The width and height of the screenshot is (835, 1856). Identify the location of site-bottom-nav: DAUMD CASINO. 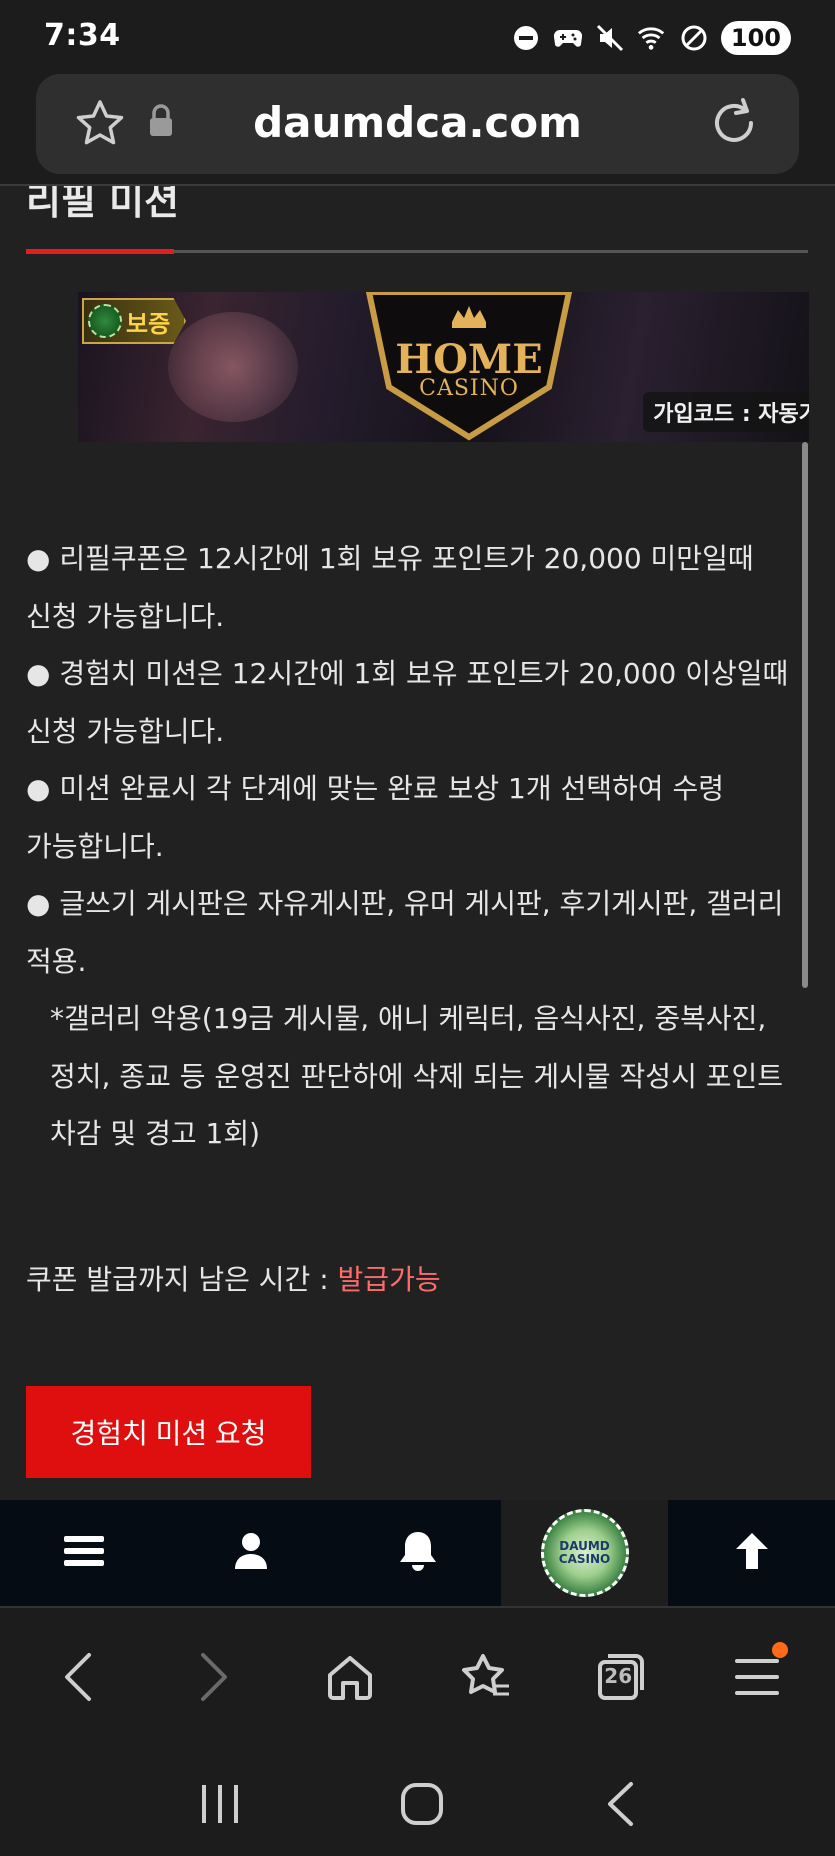
(417, 1553).